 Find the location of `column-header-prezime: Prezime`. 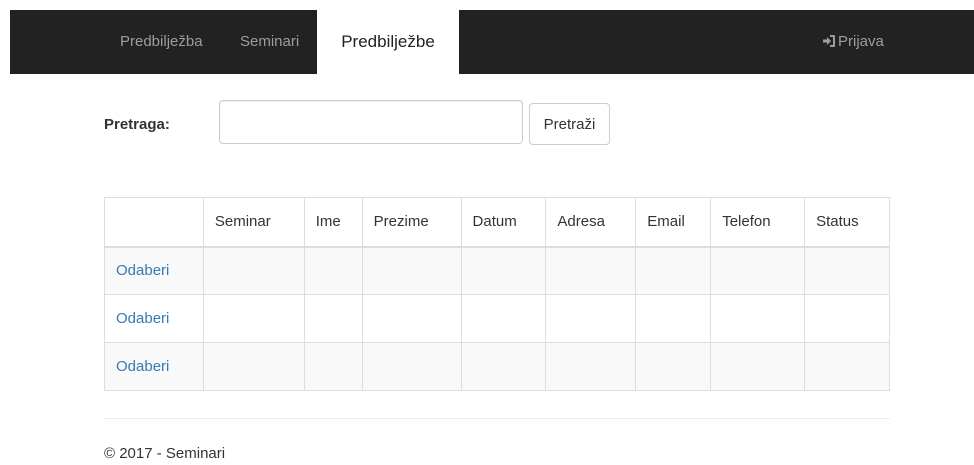

column-header-prezime: Prezime is located at coordinates (411, 222).